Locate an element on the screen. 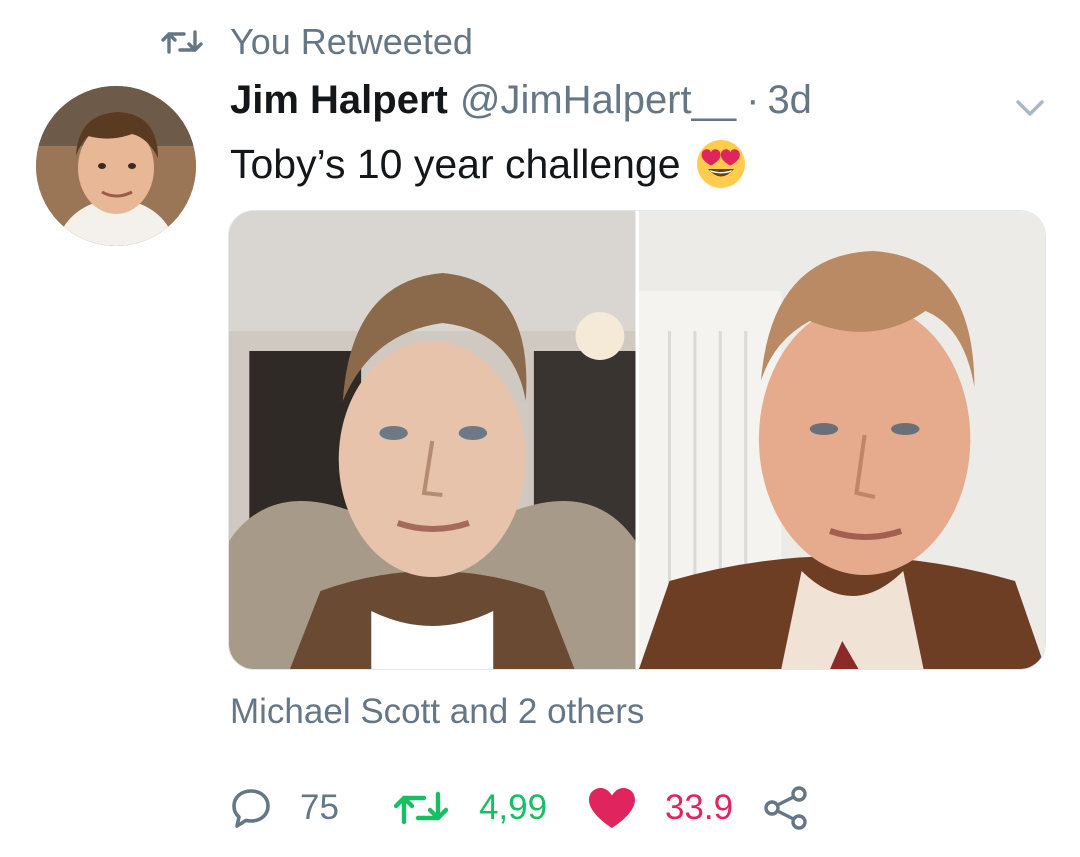  retweet-button: 4,99 is located at coordinates (474, 808).